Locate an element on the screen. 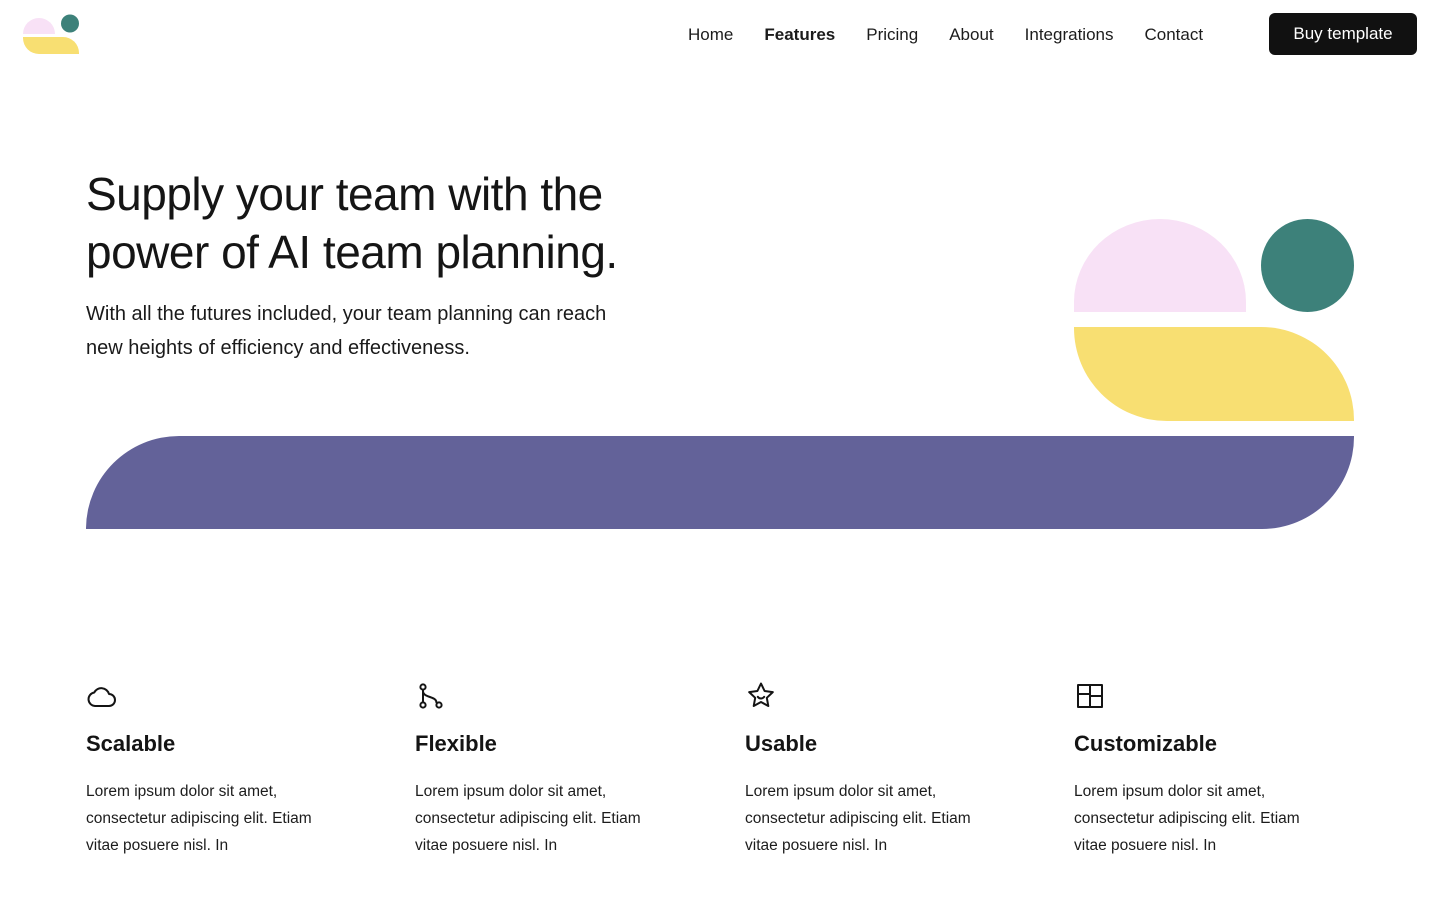 This screenshot has height=900, width=1440. feature-title: Flexible is located at coordinates (456, 743).